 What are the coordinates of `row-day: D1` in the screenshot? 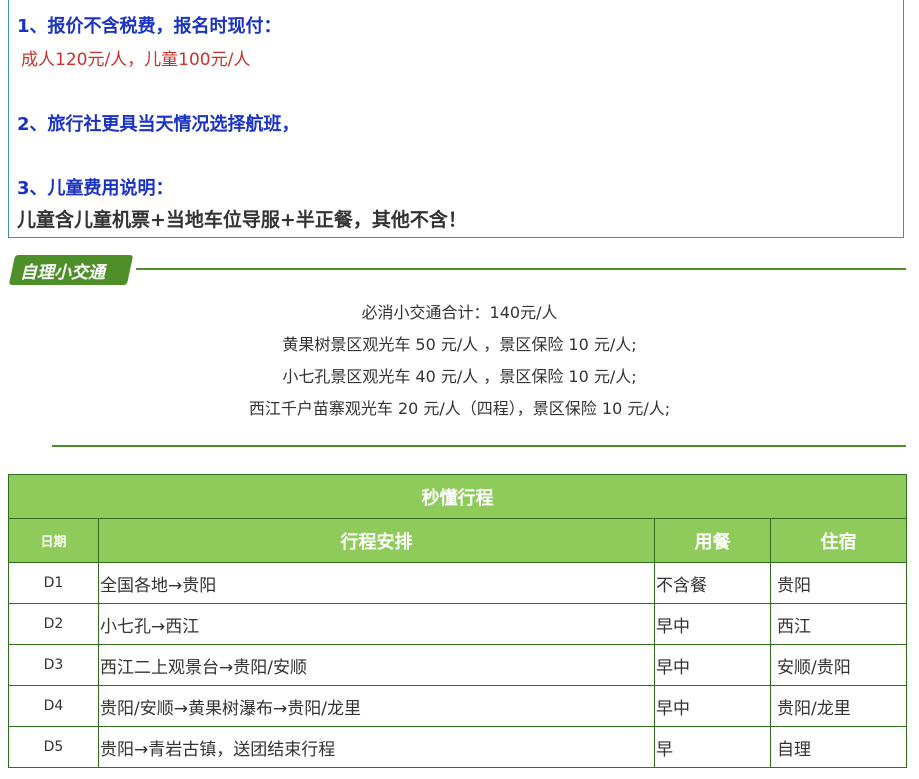 It's located at (53, 583).